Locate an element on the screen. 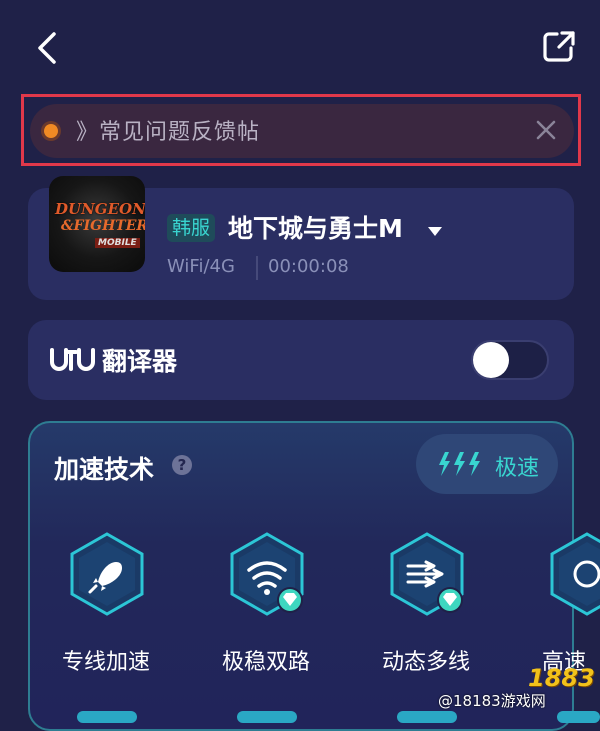 This screenshot has width=600, height=731. rocket-icon is located at coordinates (107, 574).